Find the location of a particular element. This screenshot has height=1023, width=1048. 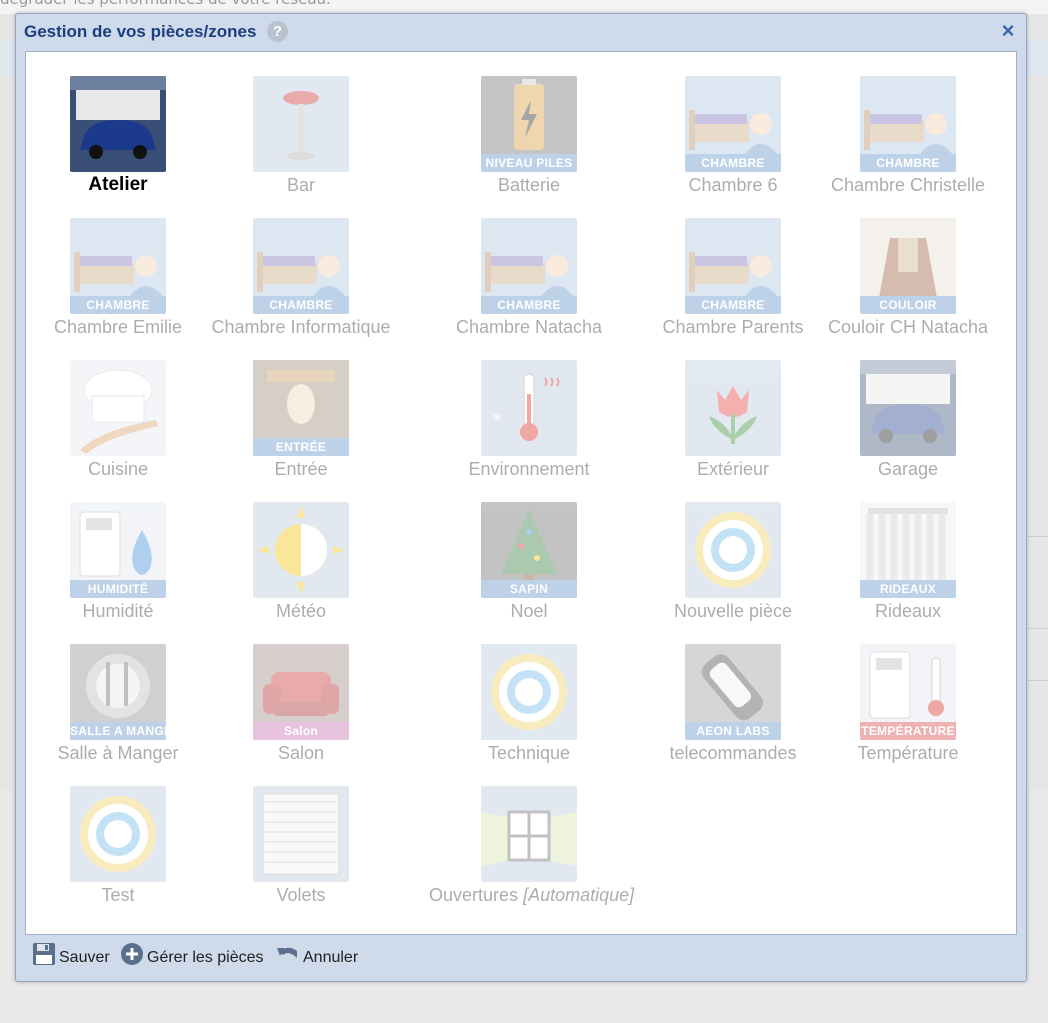

room-label: Chambre 6 is located at coordinates (733, 185).